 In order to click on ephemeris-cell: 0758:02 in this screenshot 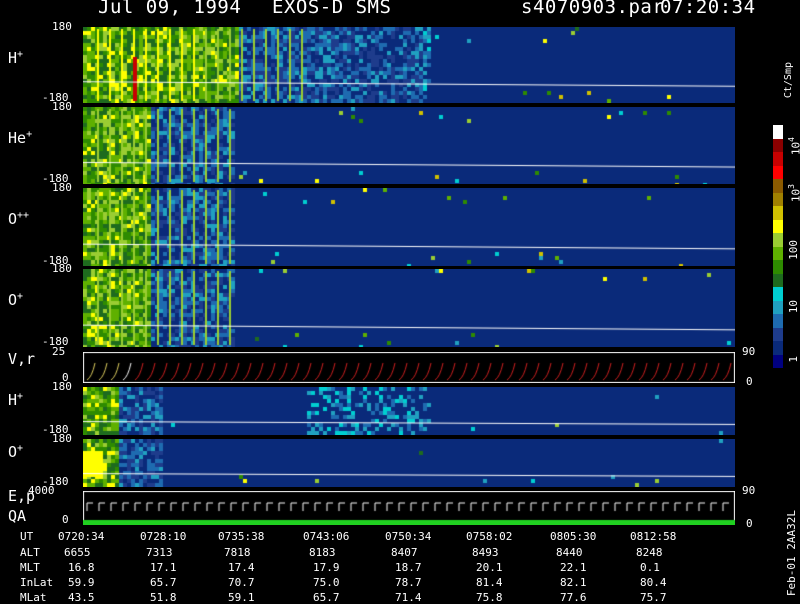, I will do `click(489, 536)`.